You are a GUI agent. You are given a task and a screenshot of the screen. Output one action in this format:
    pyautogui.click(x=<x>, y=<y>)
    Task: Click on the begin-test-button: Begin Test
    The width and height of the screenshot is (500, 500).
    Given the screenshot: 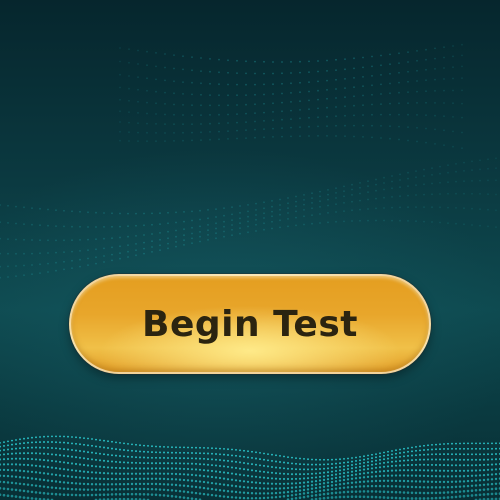 What is the action you would take?
    pyautogui.click(x=250, y=324)
    